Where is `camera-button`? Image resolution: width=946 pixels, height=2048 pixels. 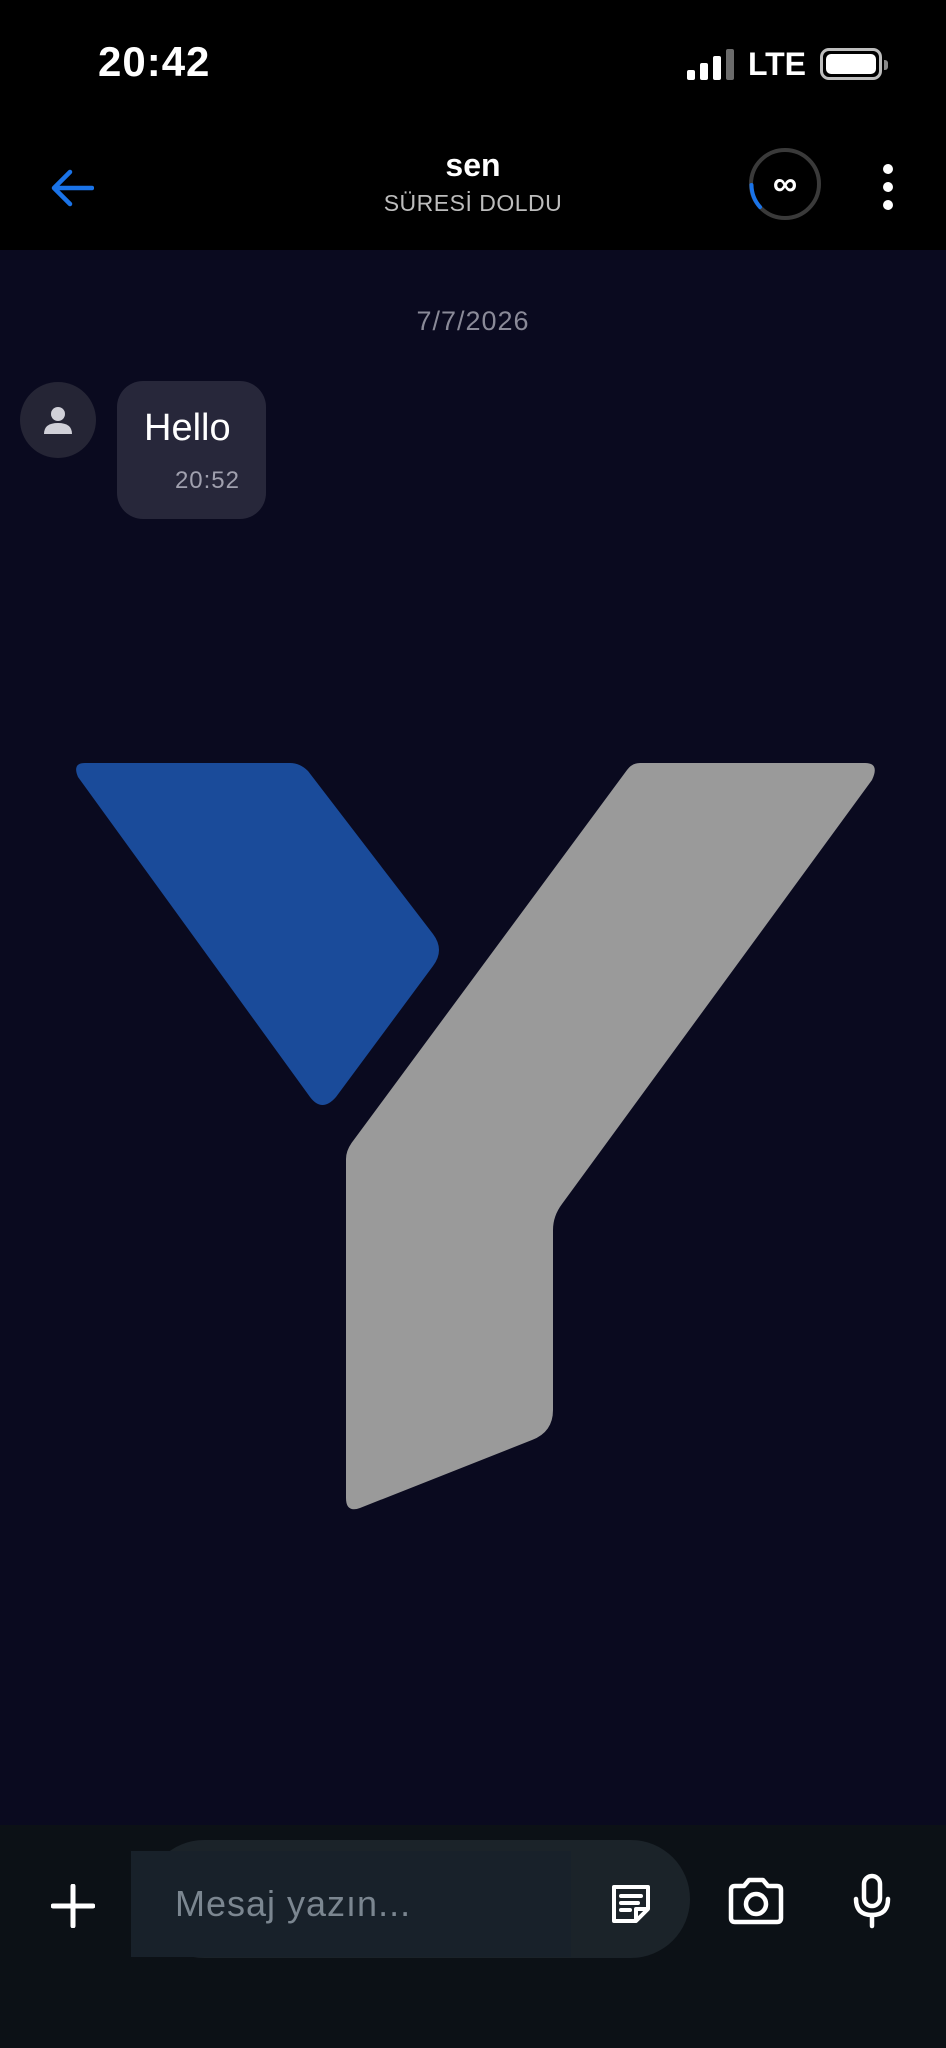
camera-button is located at coordinates (756, 1901).